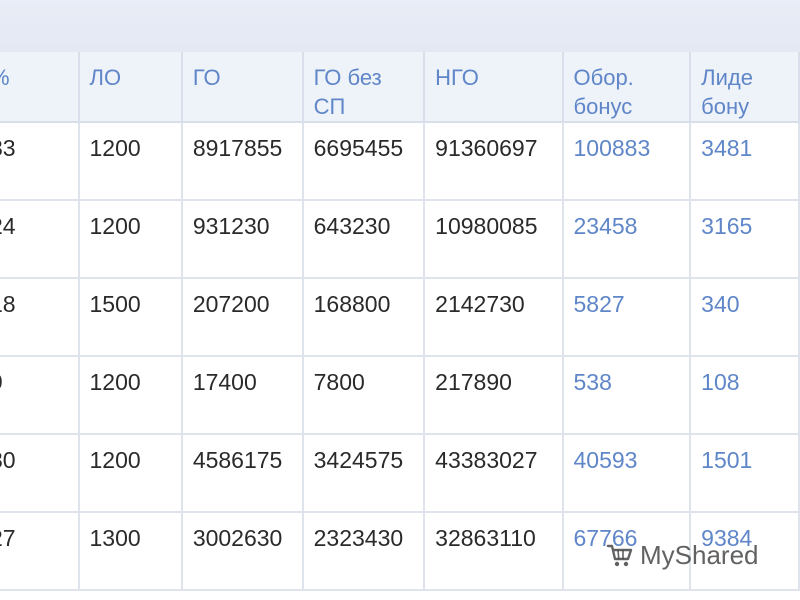 The image size is (800, 600). Describe the element at coordinates (494, 473) in the screenshot. I see `table-cell: 43383027` at that location.